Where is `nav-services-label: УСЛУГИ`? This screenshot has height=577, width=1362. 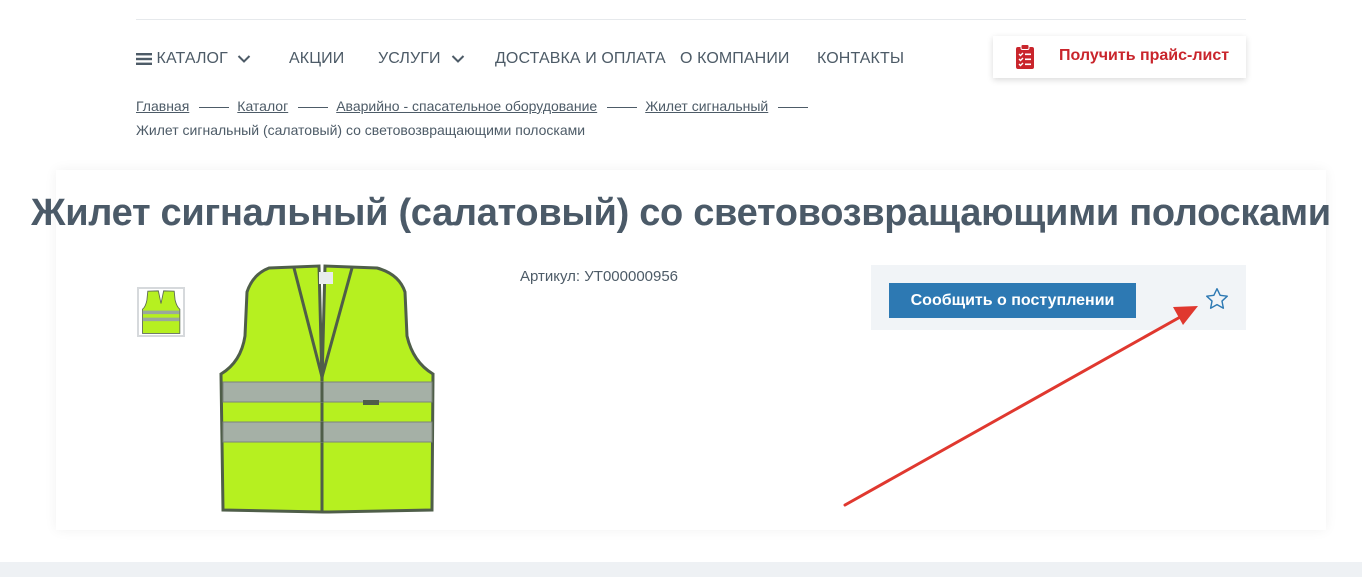 nav-services-label: УСЛУГИ is located at coordinates (409, 58).